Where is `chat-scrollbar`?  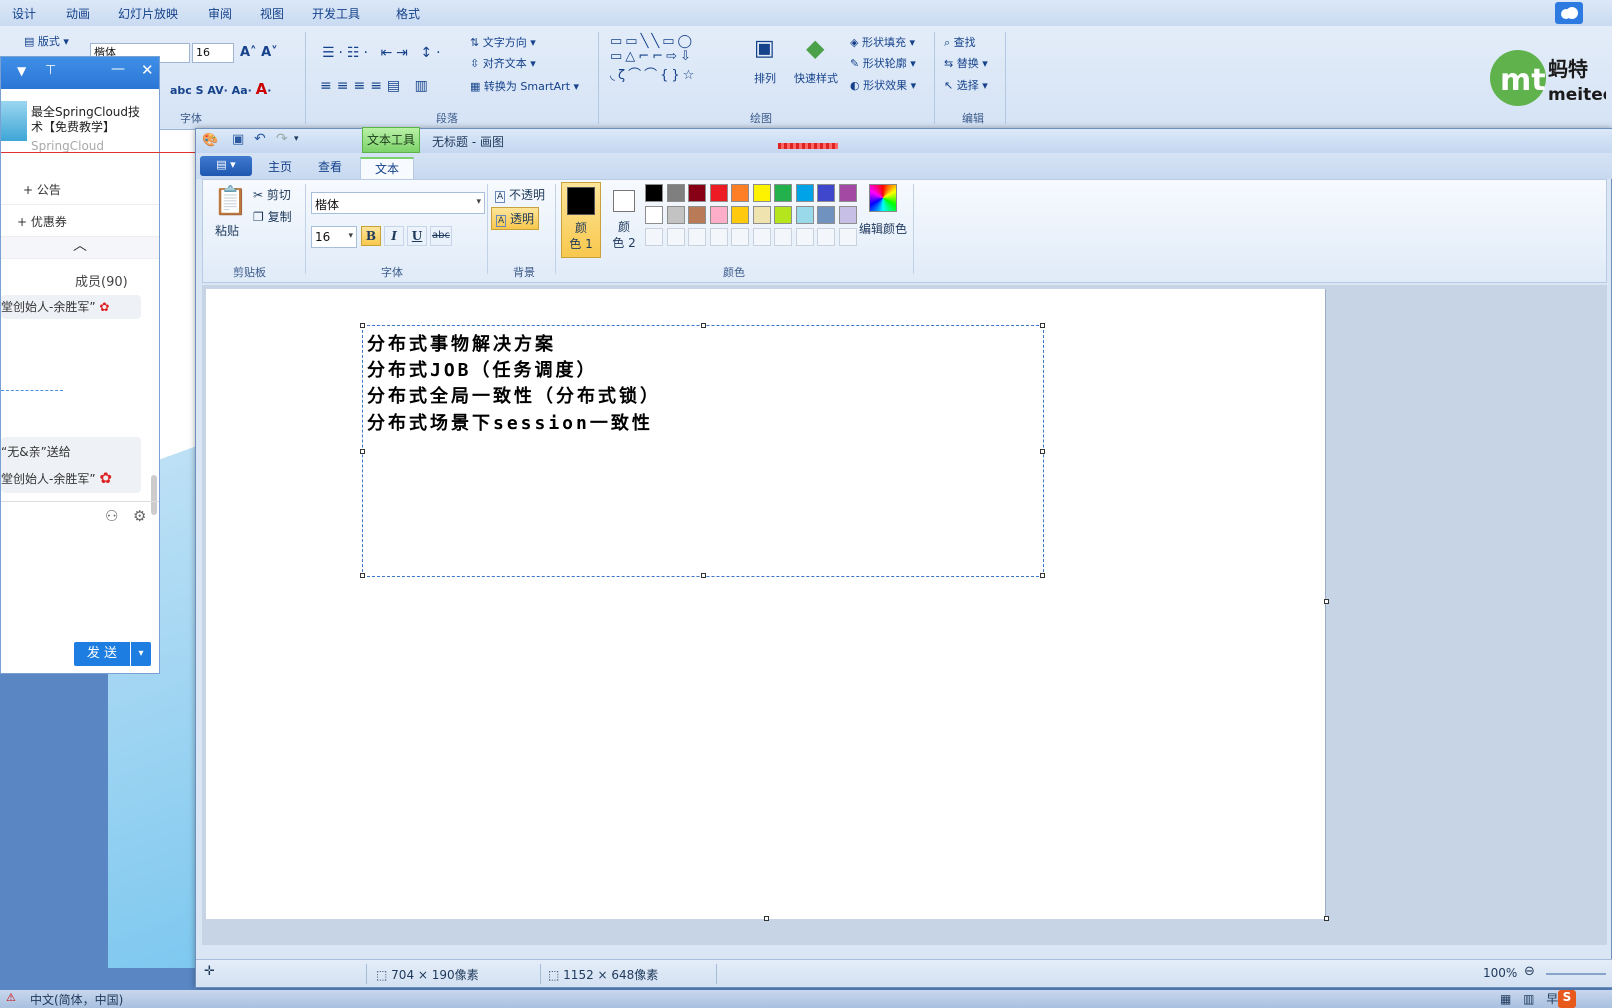 chat-scrollbar is located at coordinates (154, 495).